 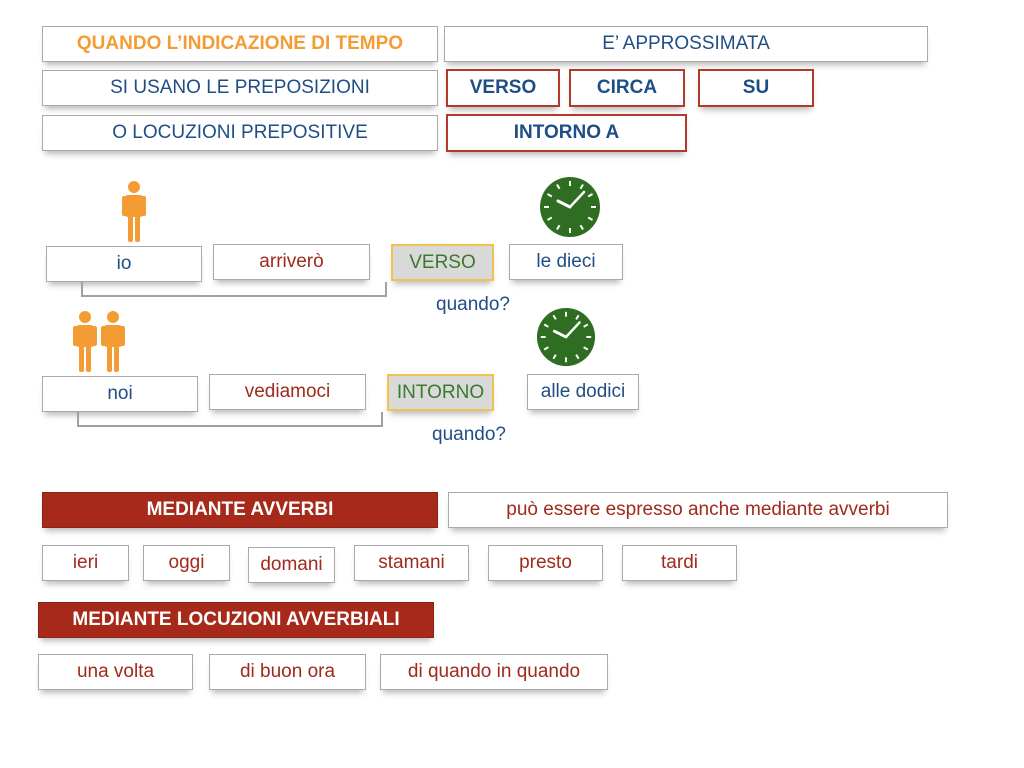 I want to click on title-box: QUANDO L’INDICAZIONE DI TEMPO, so click(x=240, y=44).